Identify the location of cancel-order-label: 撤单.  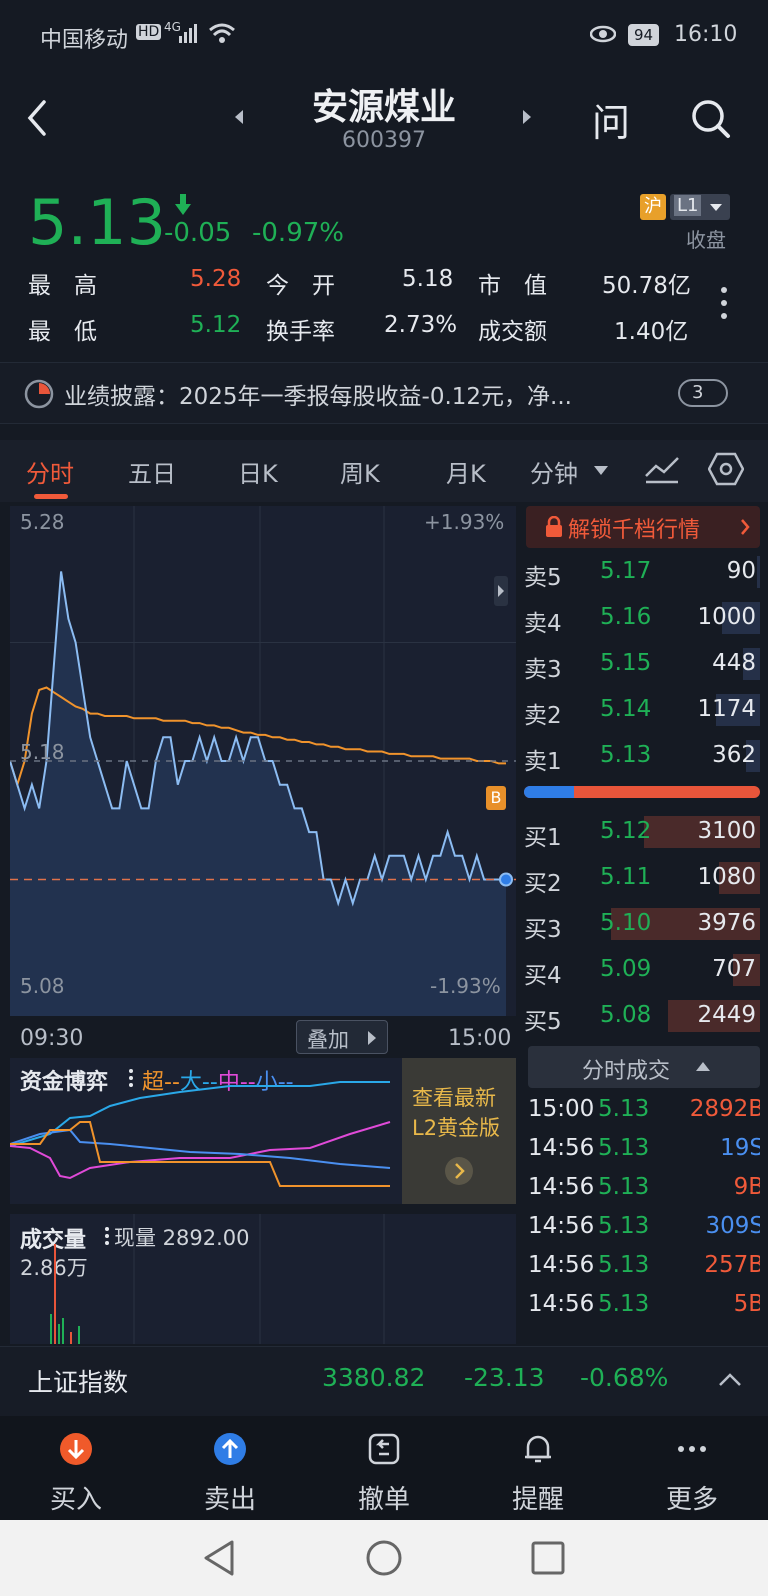
(383, 1500).